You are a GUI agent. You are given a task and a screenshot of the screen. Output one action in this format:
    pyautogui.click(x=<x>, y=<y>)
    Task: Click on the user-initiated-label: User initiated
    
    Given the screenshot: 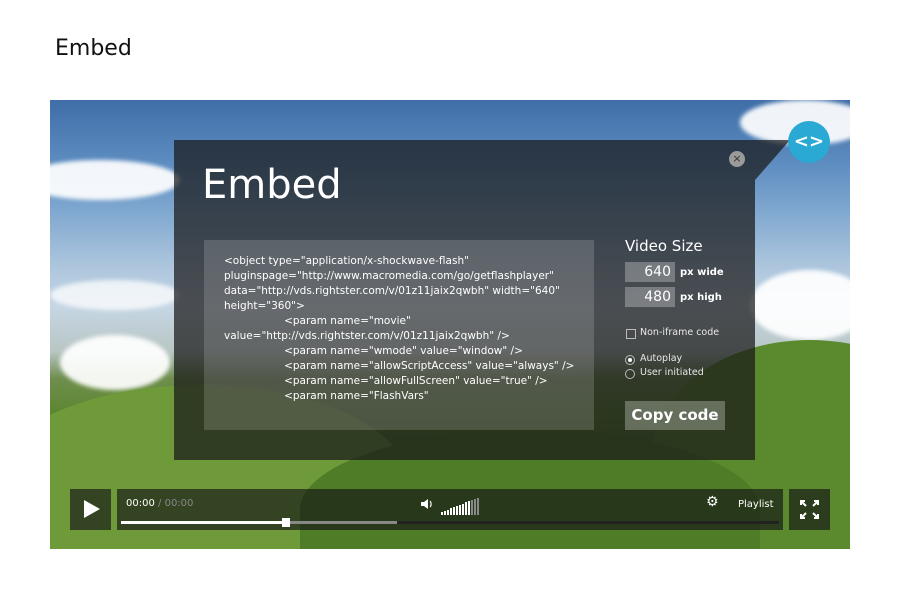 What is the action you would take?
    pyautogui.click(x=672, y=372)
    